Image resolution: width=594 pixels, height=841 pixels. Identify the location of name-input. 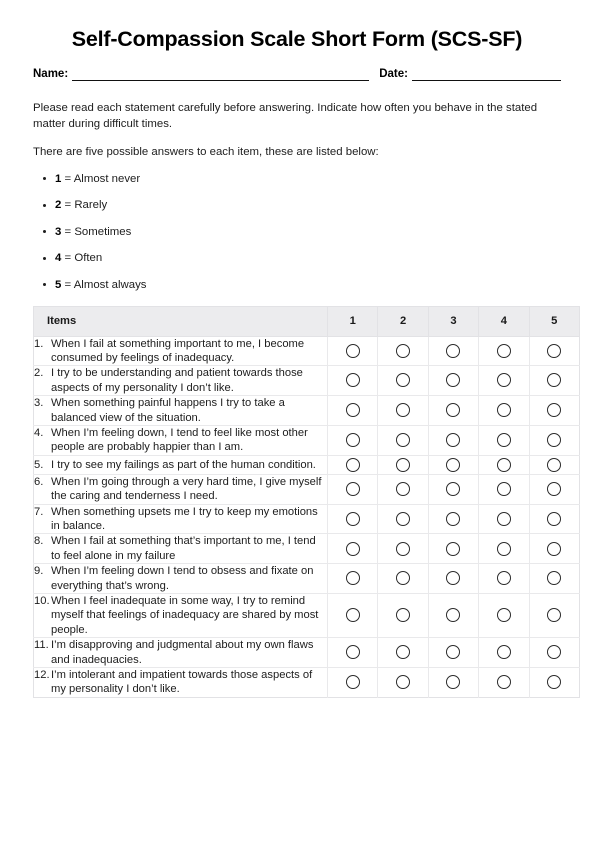
(221, 74).